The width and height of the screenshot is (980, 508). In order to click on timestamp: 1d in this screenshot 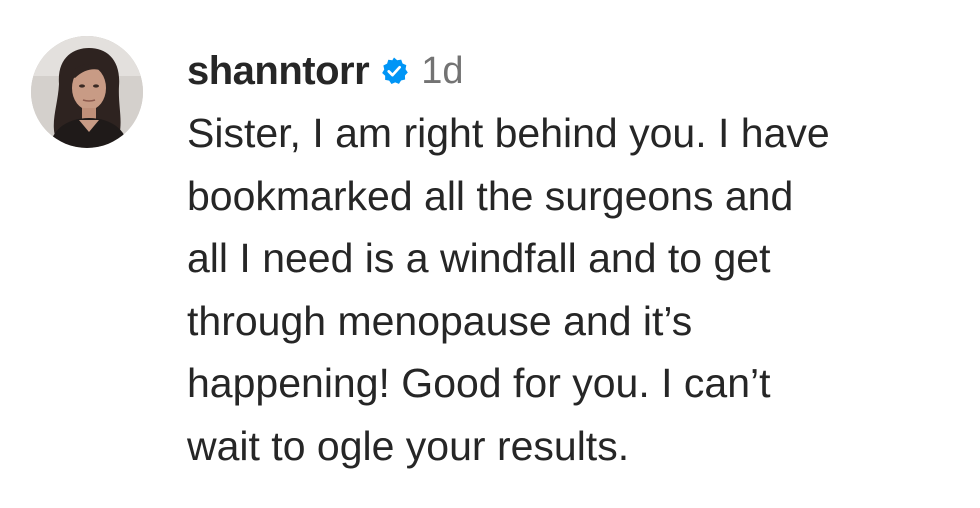, I will do `click(442, 71)`.